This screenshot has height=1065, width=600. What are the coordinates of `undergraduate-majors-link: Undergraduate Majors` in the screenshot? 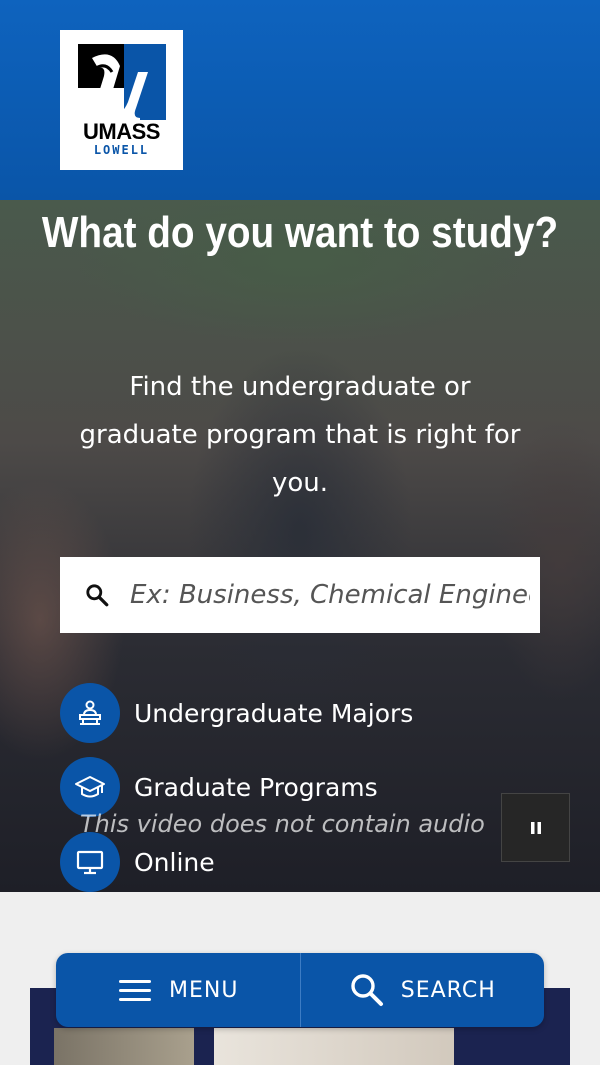 It's located at (236, 713).